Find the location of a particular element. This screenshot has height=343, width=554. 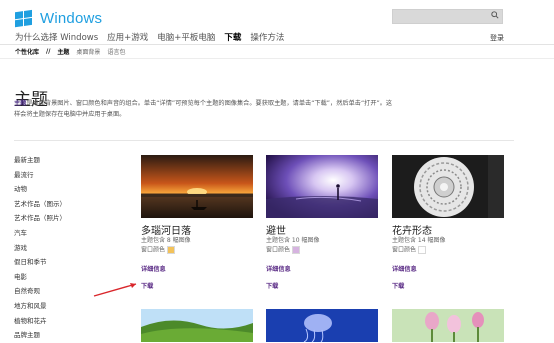

sidebar-item-holidays: 假日和季节 is located at coordinates (40, 262).